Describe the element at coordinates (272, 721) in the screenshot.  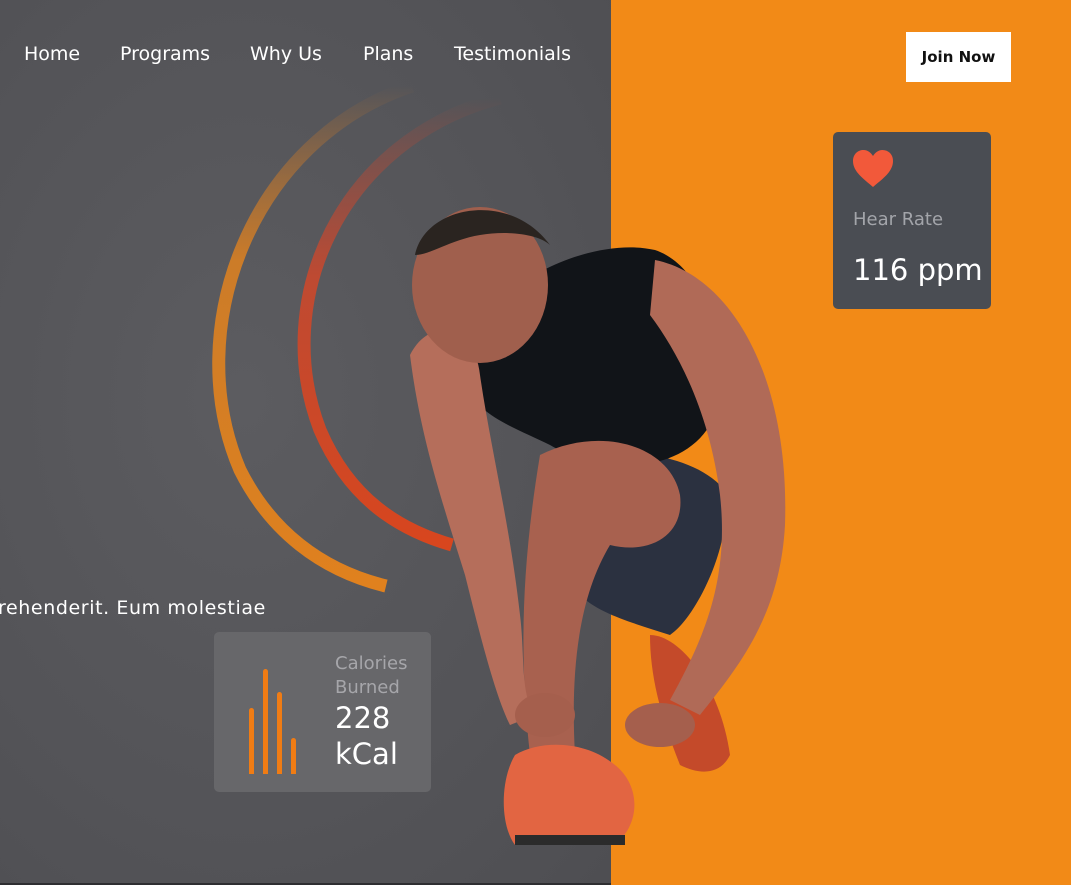
I see `bars-icon` at that location.